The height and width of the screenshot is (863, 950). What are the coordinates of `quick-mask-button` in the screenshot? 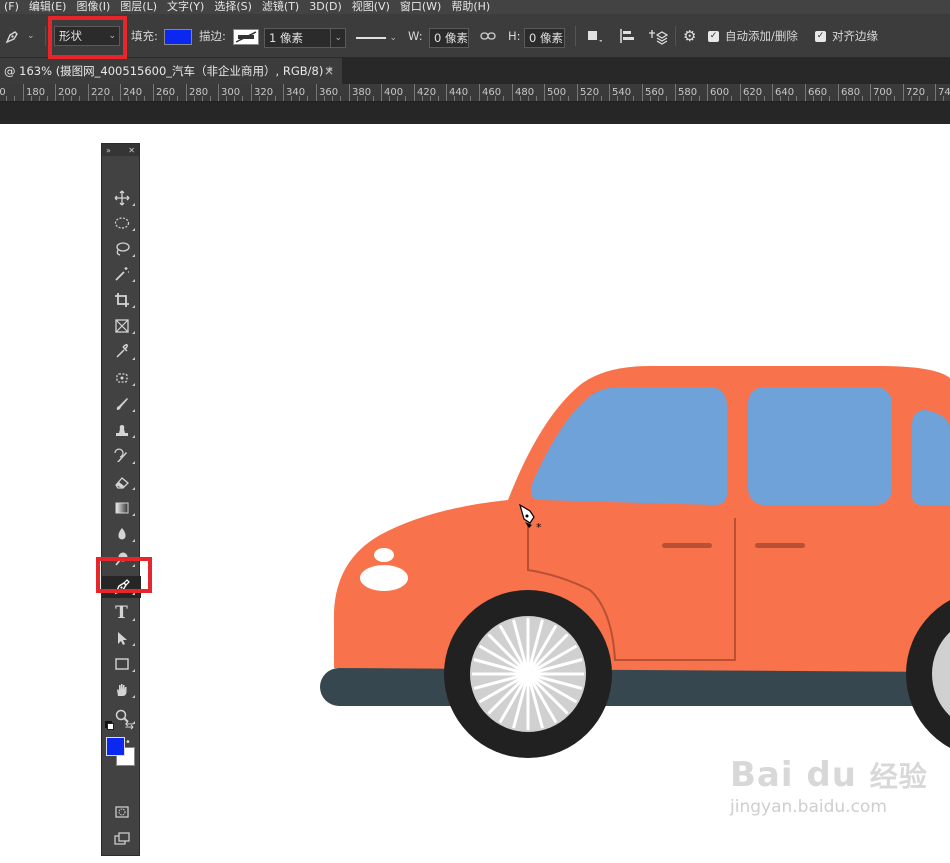 It's located at (121, 812).